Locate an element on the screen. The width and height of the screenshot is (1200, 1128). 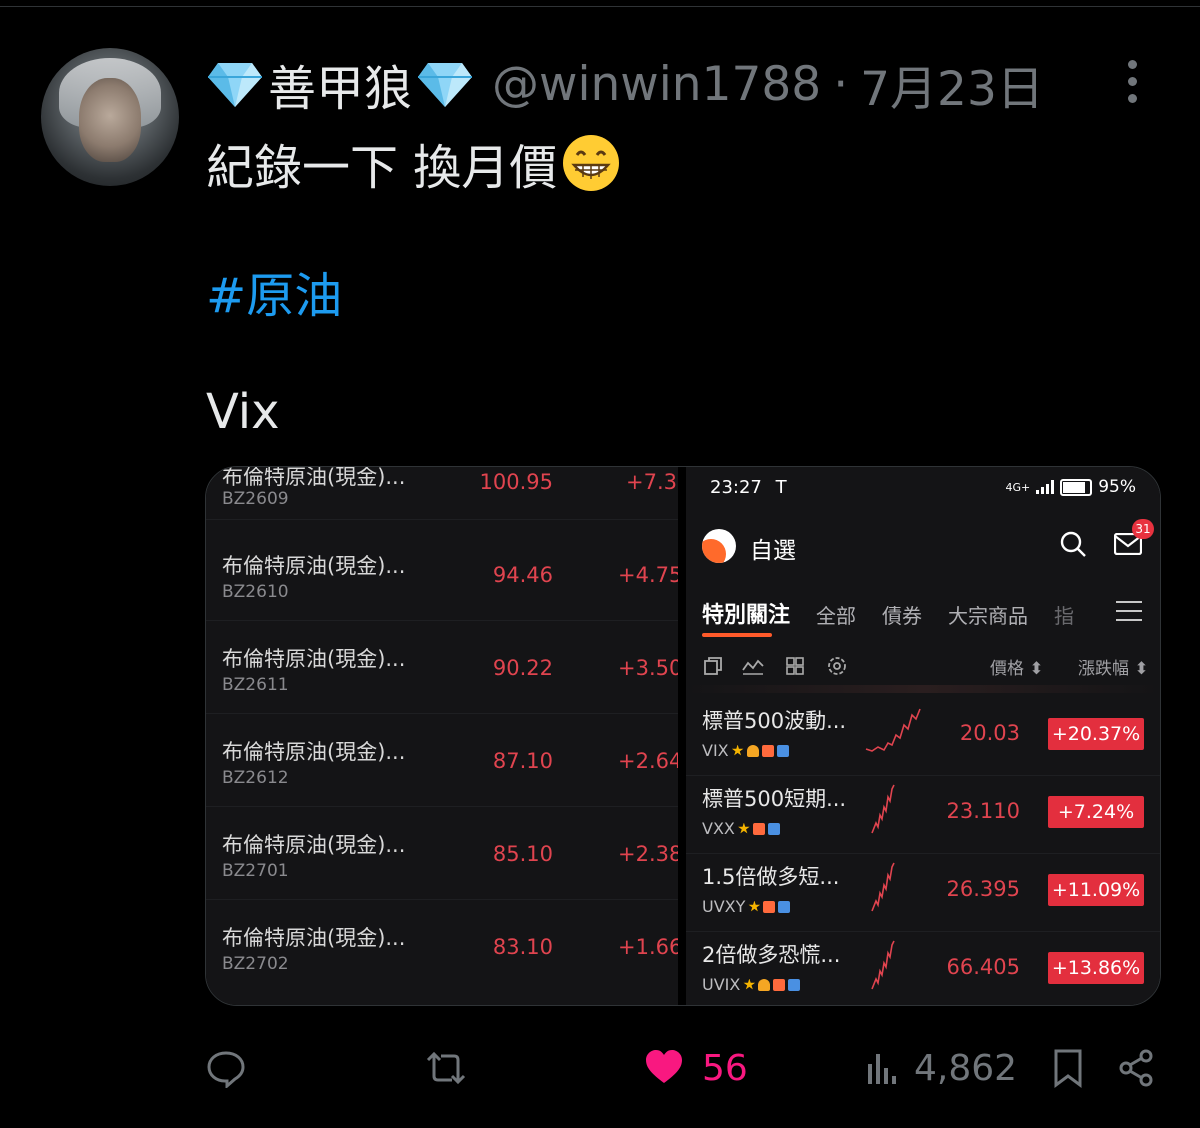
avatar-face is located at coordinates (110, 120).